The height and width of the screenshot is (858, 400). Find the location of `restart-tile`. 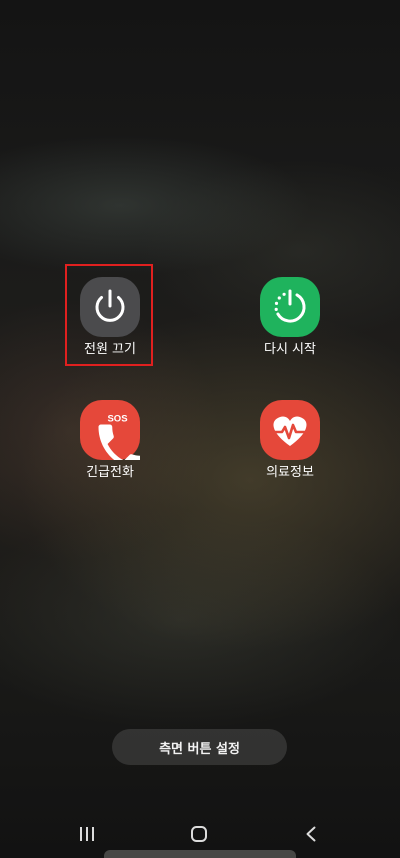

restart-tile is located at coordinates (290, 307).